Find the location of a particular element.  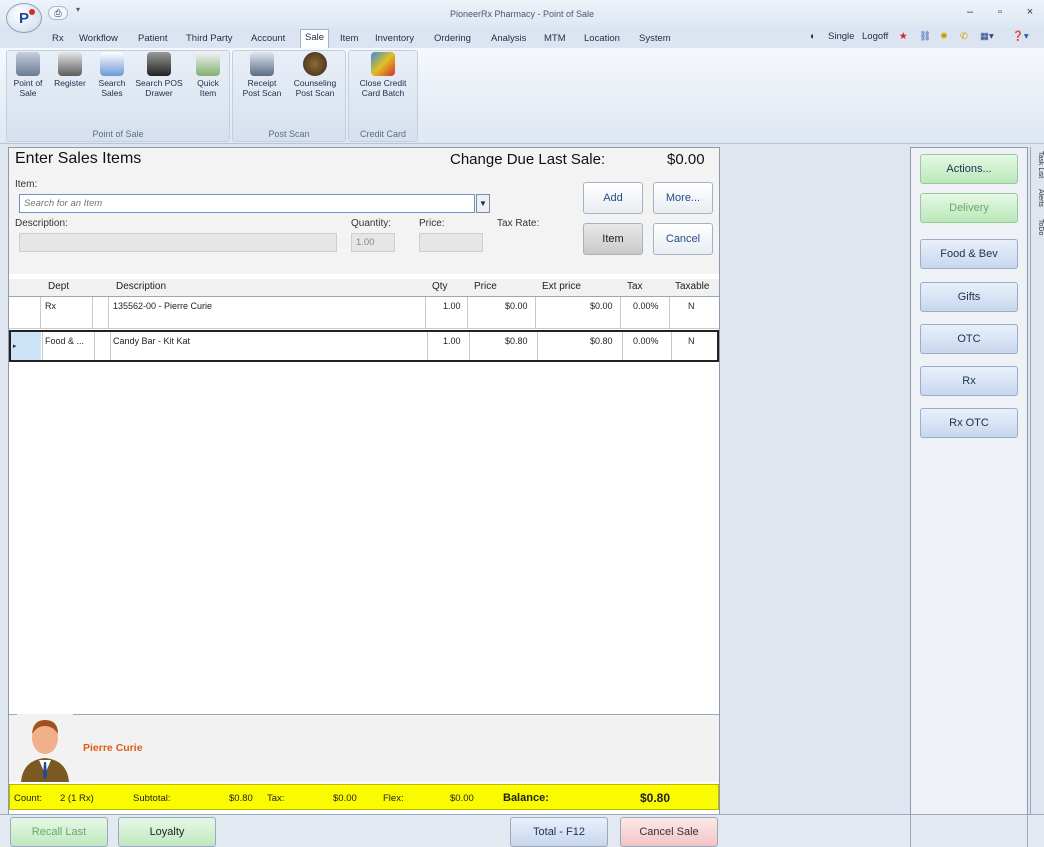

phone-icon: ✆ is located at coordinates (964, 36).